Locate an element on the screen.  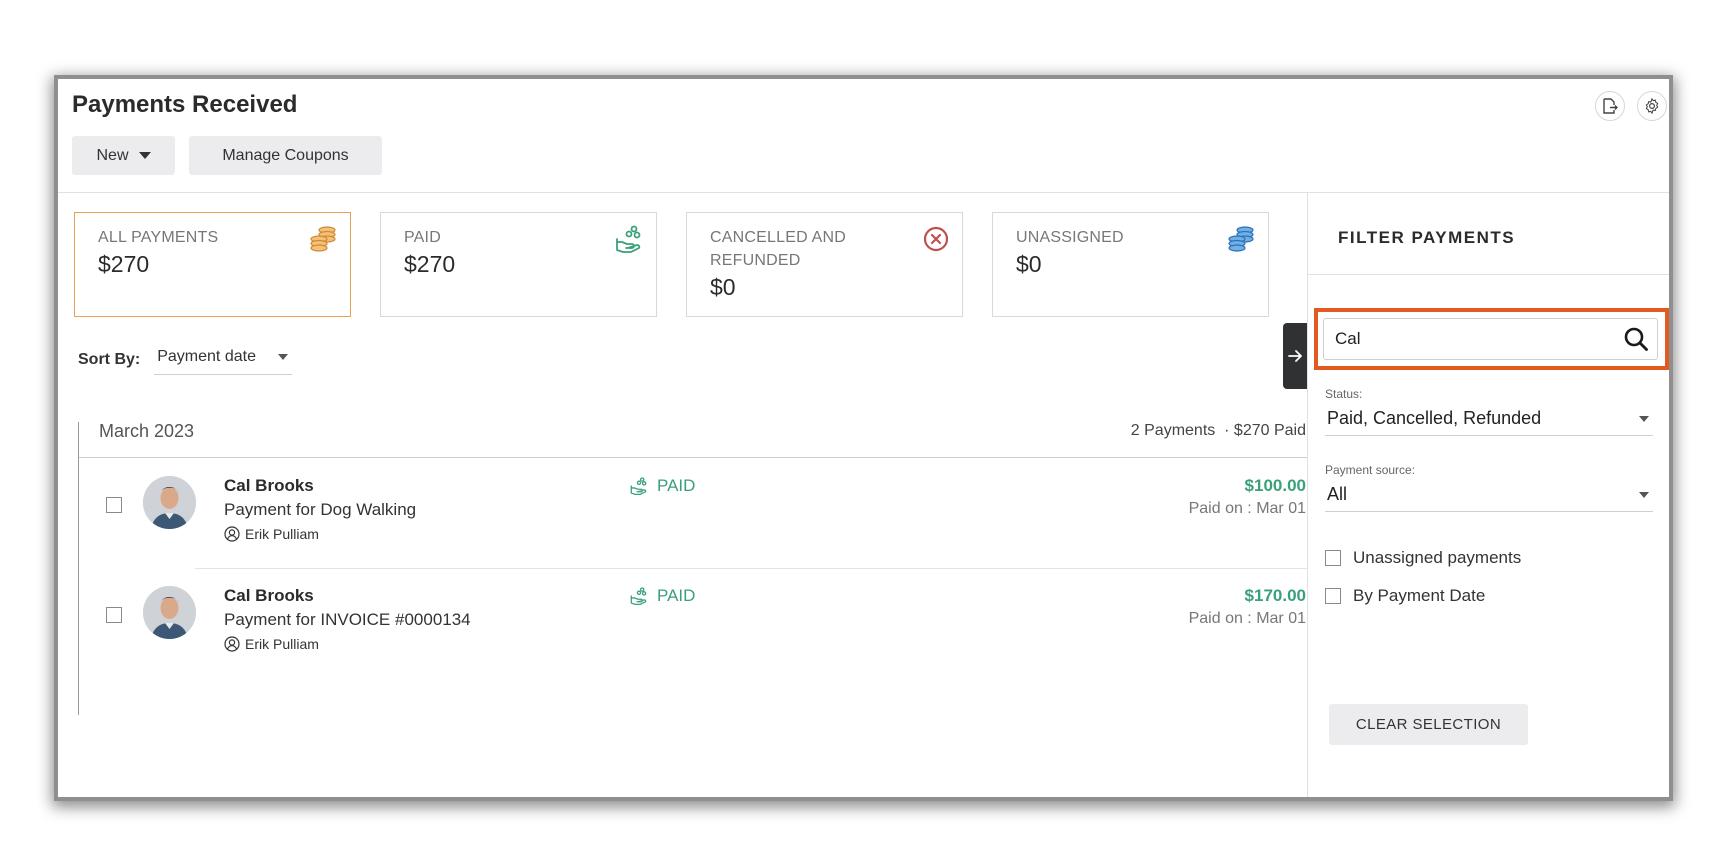
export-button is located at coordinates (1610, 106).